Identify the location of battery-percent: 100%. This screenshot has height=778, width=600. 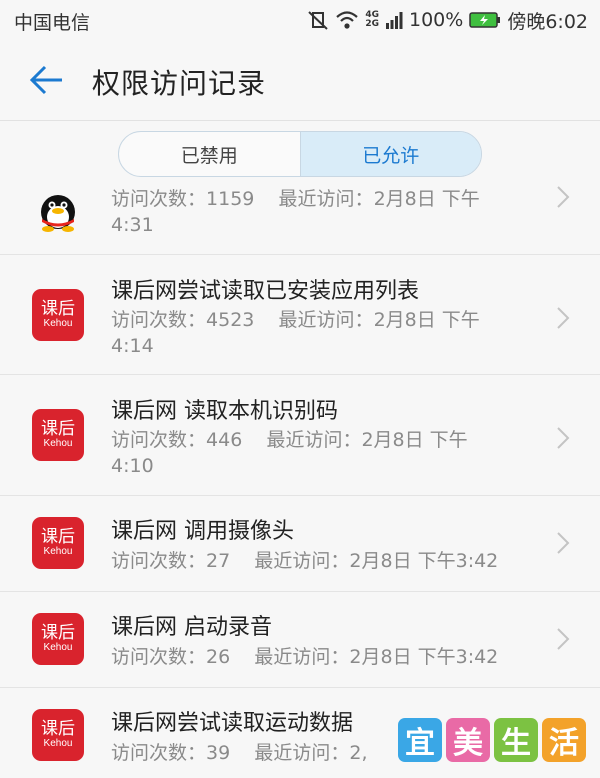
(436, 20).